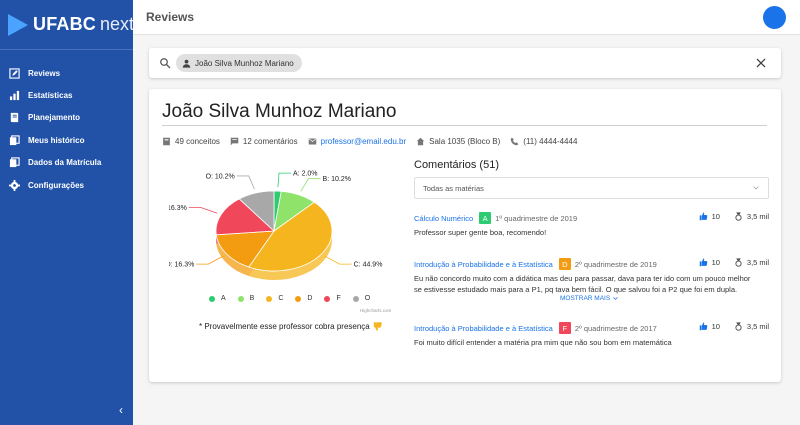  I want to click on subject-filter-select: Todas as matérias, so click(591, 188).